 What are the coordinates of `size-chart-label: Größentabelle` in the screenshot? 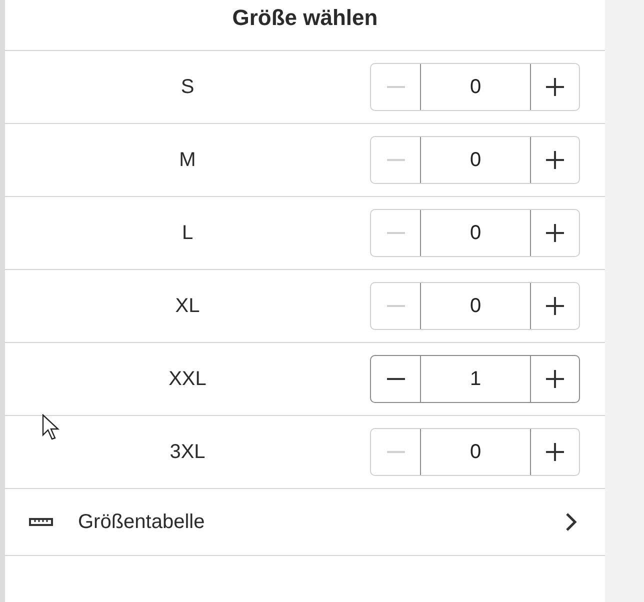 It's located at (142, 522).